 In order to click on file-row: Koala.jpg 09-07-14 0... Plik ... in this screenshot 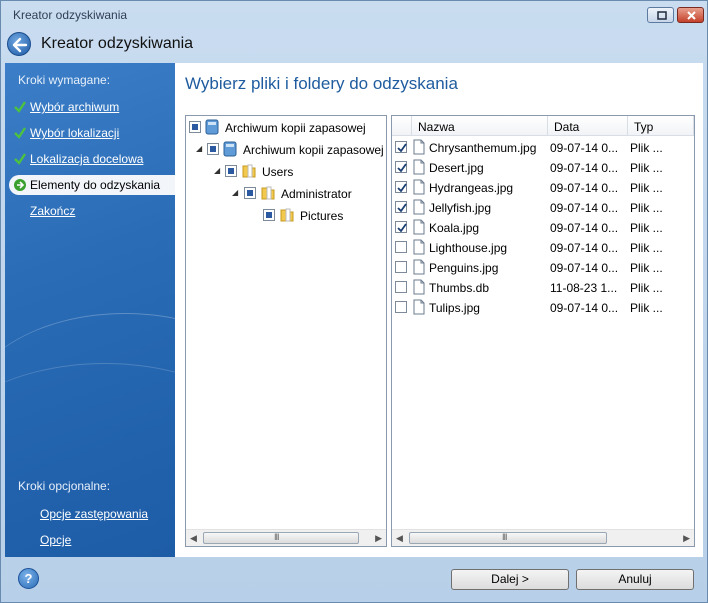, I will do `click(543, 227)`.